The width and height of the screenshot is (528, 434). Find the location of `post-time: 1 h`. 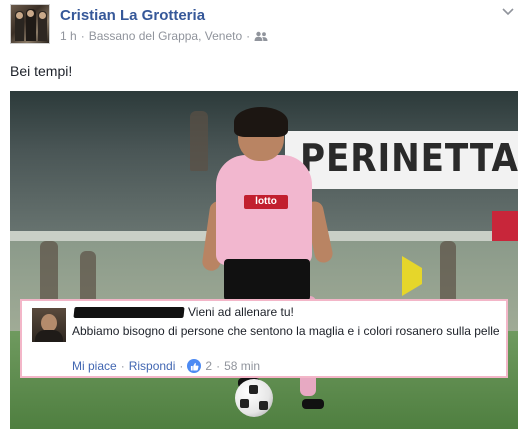

post-time: 1 h is located at coordinates (68, 36).